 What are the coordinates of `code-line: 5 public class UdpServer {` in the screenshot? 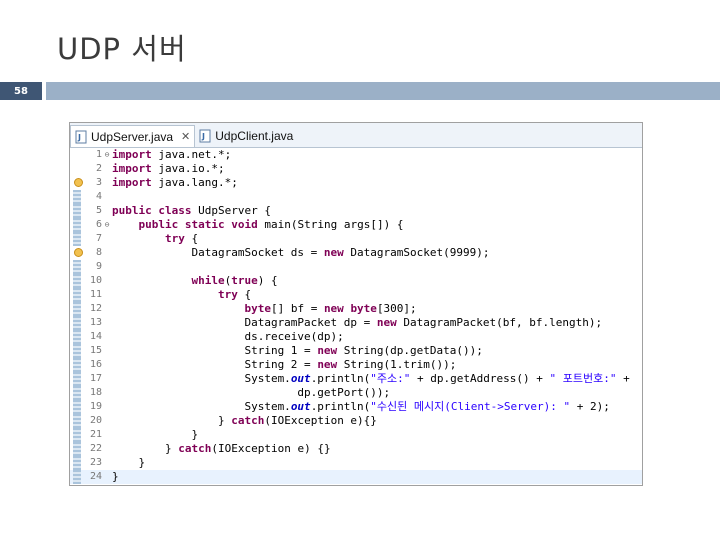 It's located at (356, 211).